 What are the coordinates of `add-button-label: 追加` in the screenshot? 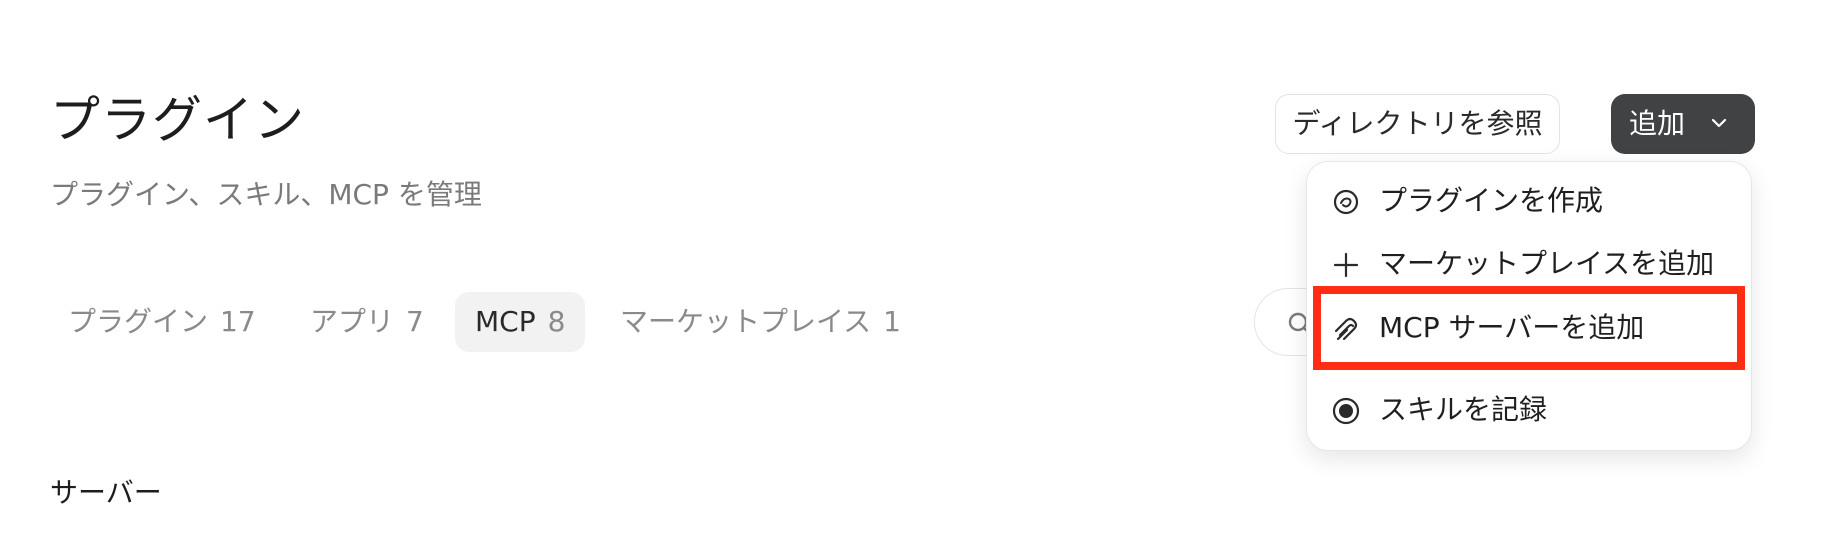 It's located at (1657, 123).